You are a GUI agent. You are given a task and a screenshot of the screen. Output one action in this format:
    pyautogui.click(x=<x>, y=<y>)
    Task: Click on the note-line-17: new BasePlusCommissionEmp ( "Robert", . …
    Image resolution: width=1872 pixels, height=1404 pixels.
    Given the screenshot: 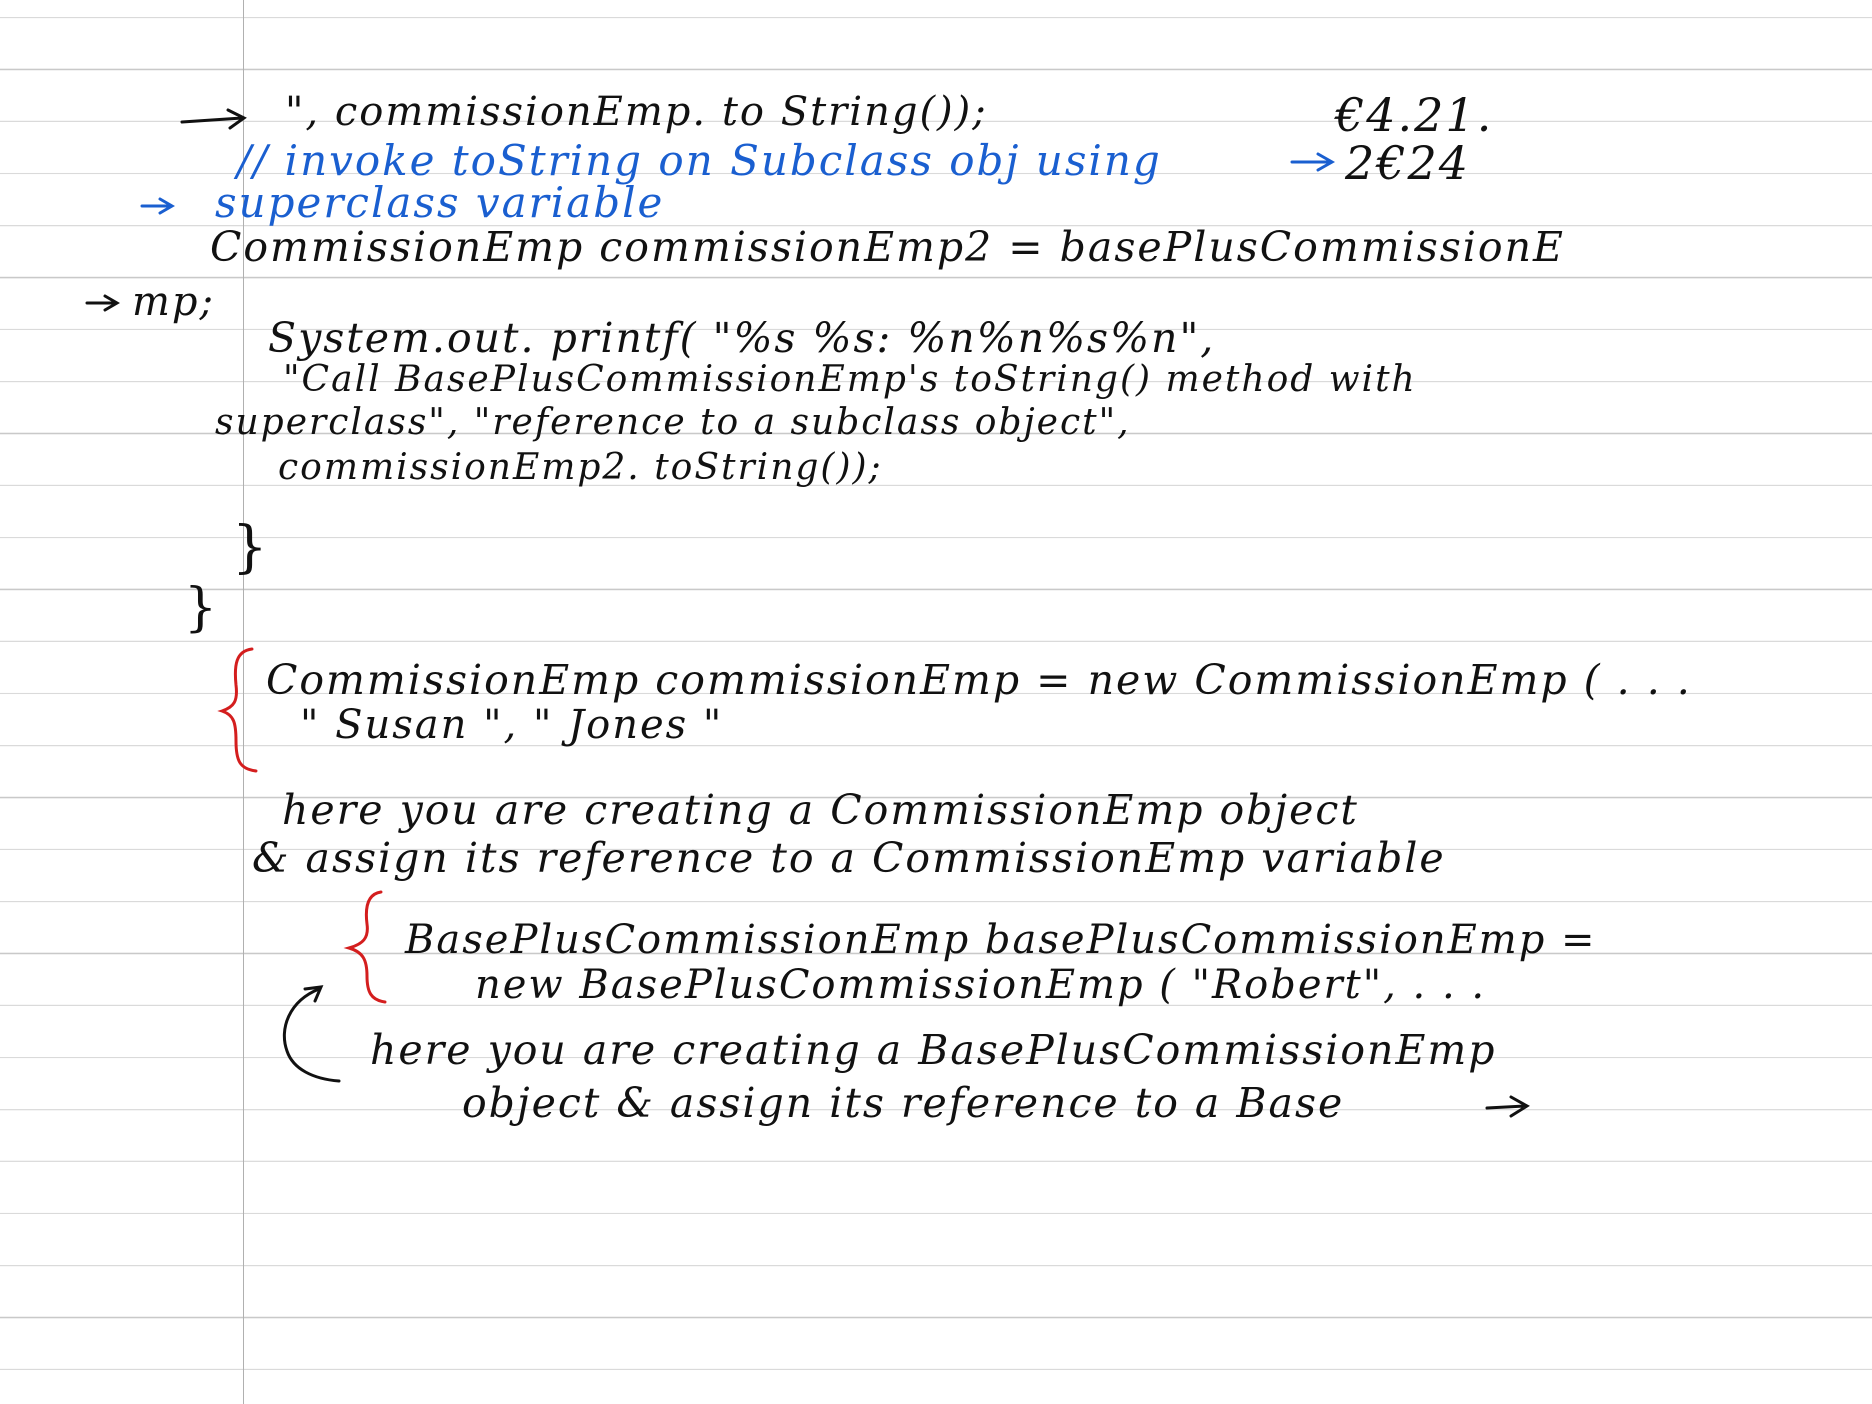 What is the action you would take?
    pyautogui.click(x=981, y=985)
    